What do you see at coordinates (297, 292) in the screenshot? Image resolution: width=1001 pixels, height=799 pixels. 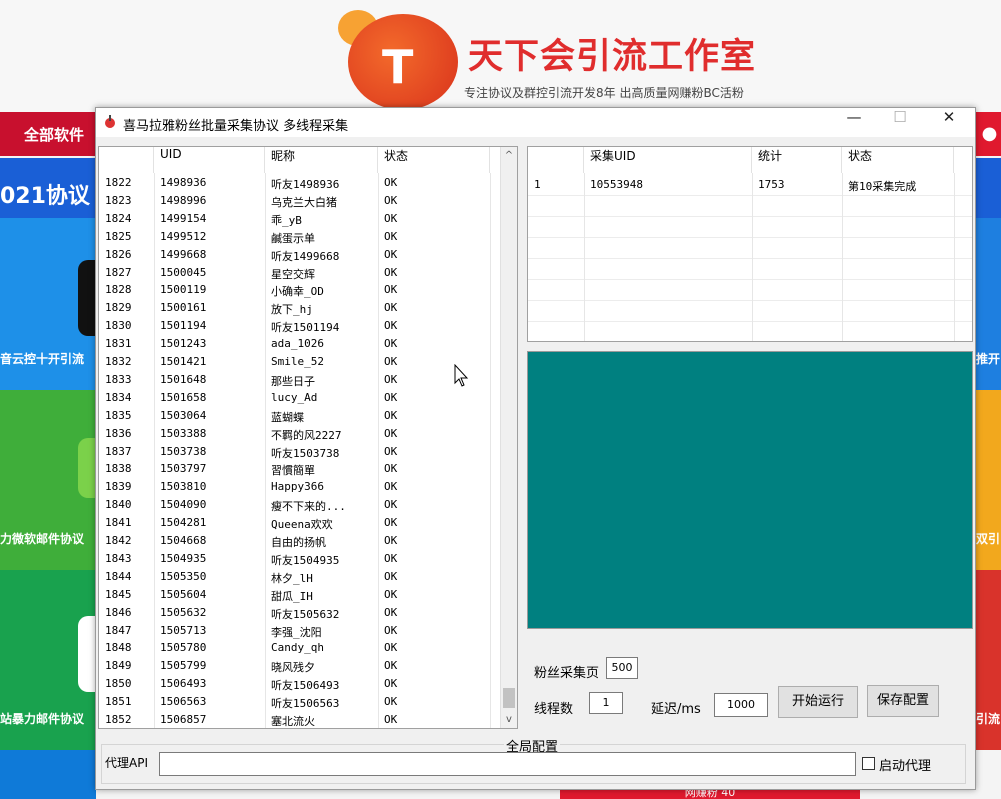 I see `row-nickname: 小确幸_OD` at bounding box center [297, 292].